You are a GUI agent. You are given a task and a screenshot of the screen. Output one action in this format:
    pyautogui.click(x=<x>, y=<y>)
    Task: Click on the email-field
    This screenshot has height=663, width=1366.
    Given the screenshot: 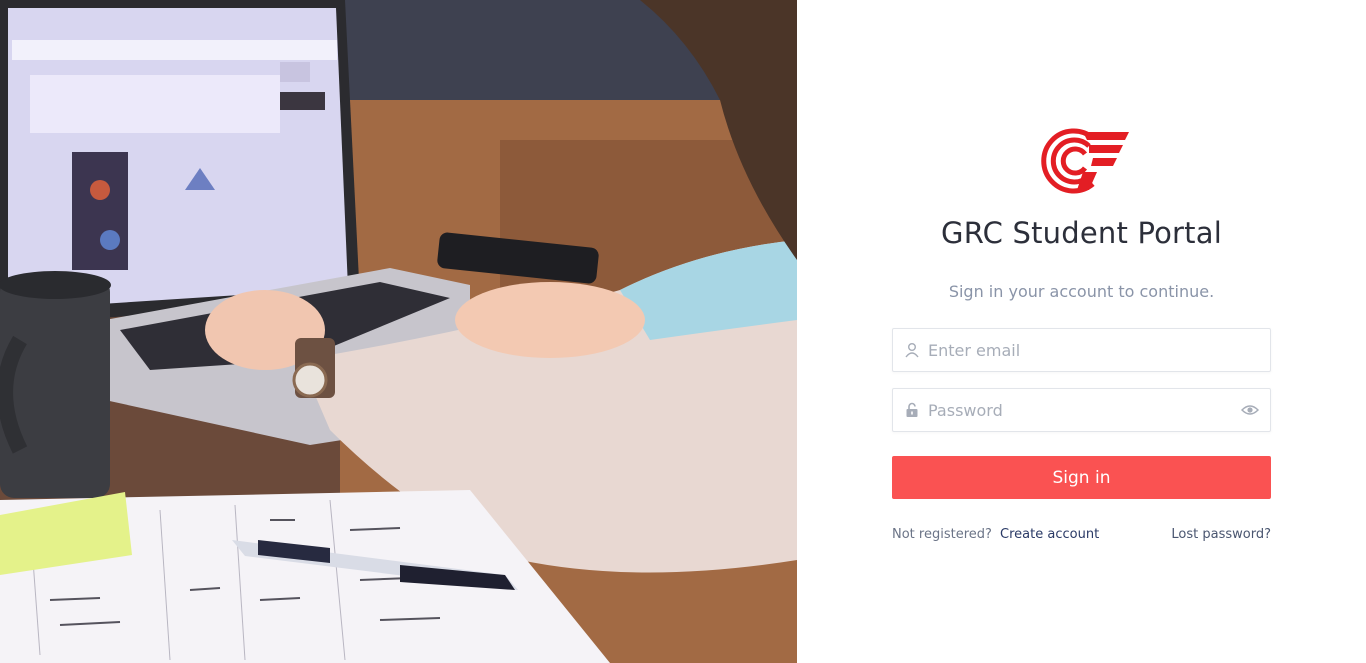 What is the action you would take?
    pyautogui.click(x=1081, y=350)
    